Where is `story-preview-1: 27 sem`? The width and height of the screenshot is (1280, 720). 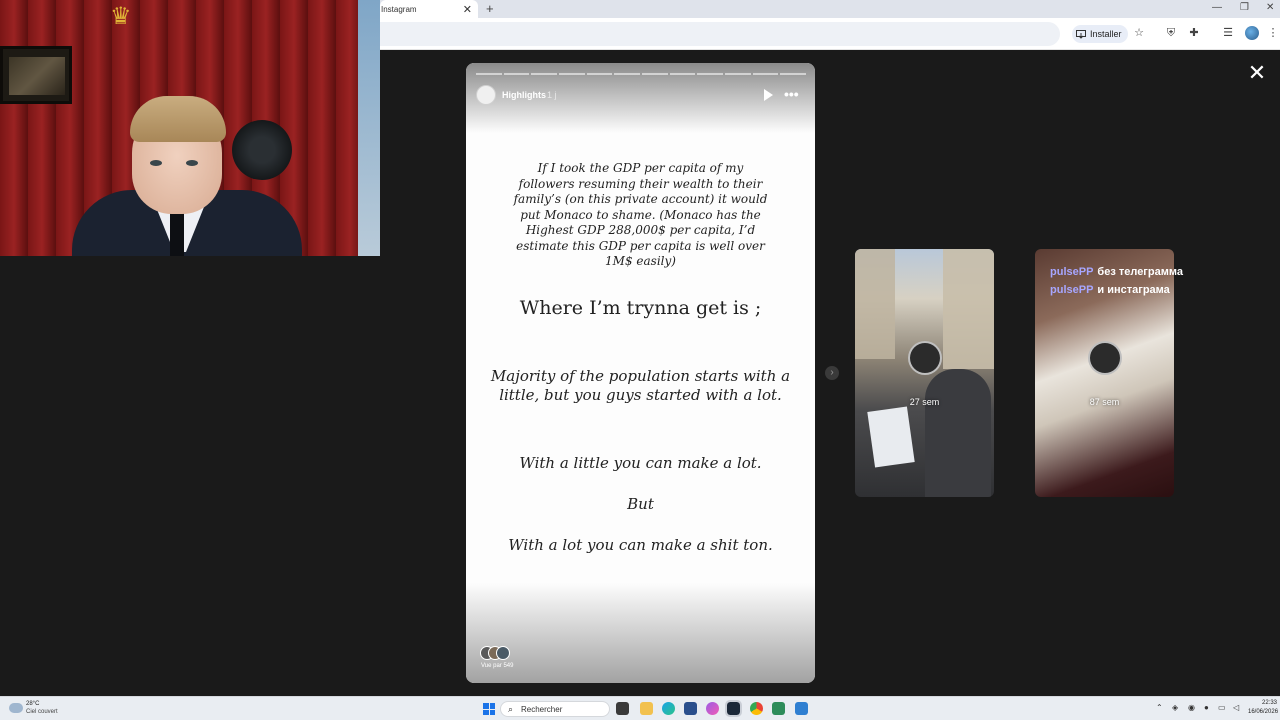 story-preview-1: 27 sem is located at coordinates (924, 373).